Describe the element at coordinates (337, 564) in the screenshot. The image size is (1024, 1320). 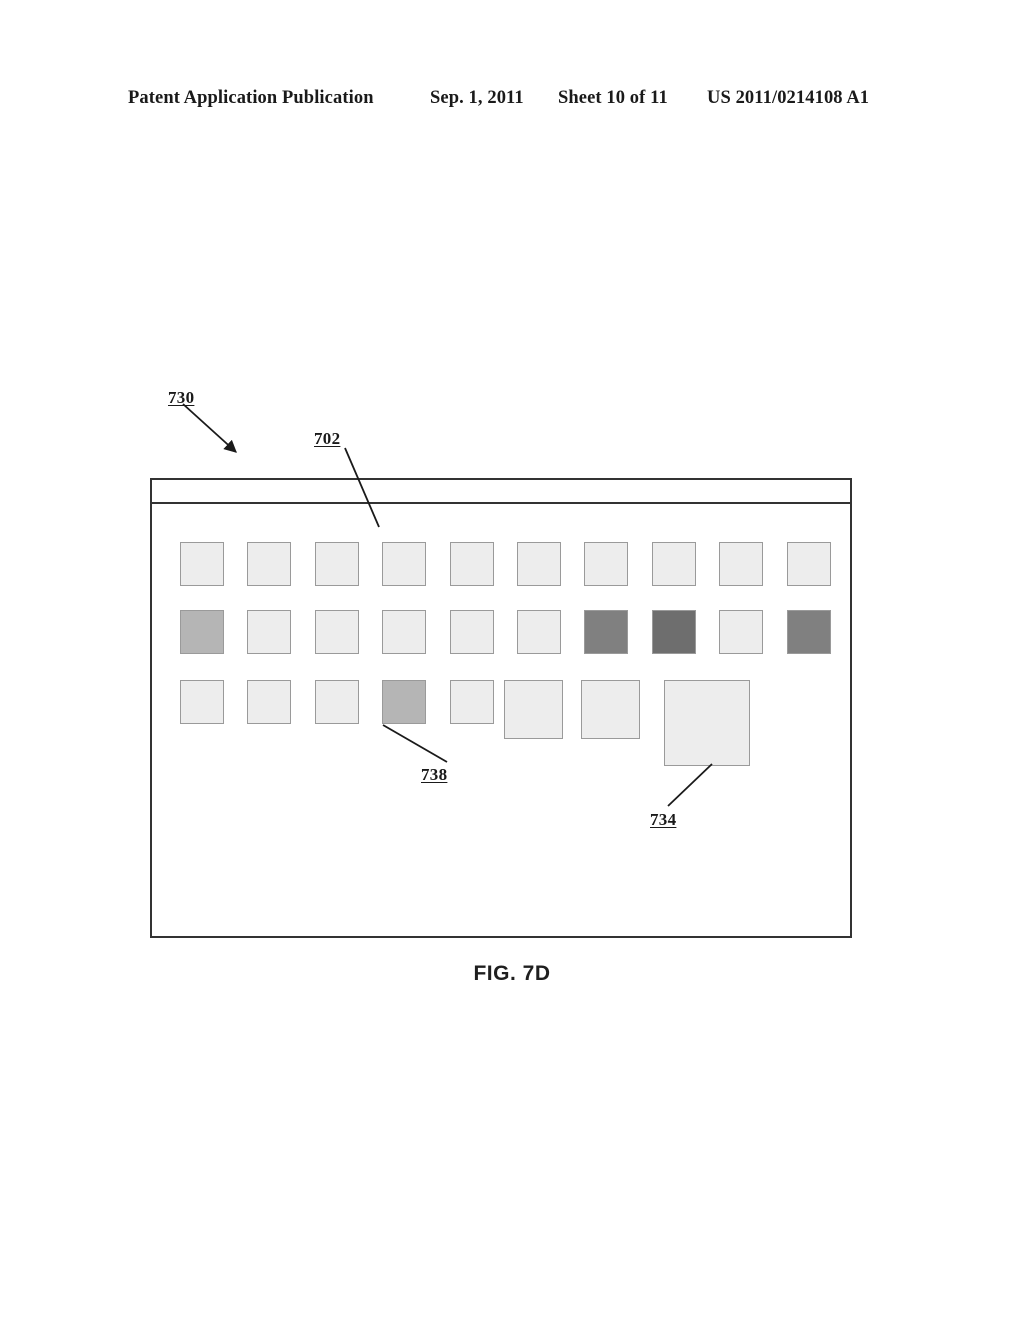
I see `icon-tile-r1-c3` at that location.